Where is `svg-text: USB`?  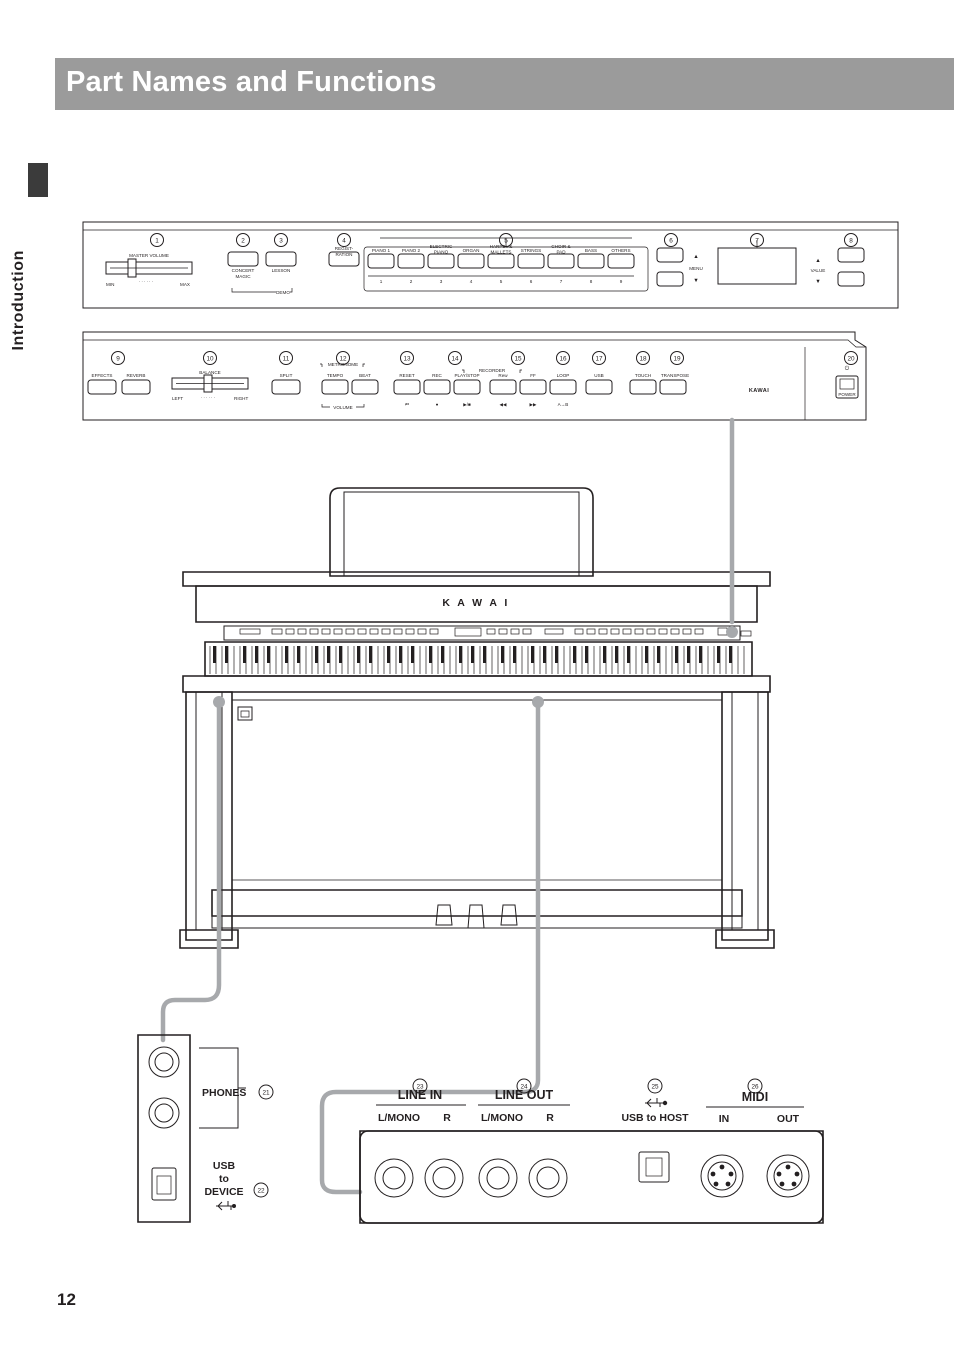 svg-text: USB is located at coordinates (598, 375).